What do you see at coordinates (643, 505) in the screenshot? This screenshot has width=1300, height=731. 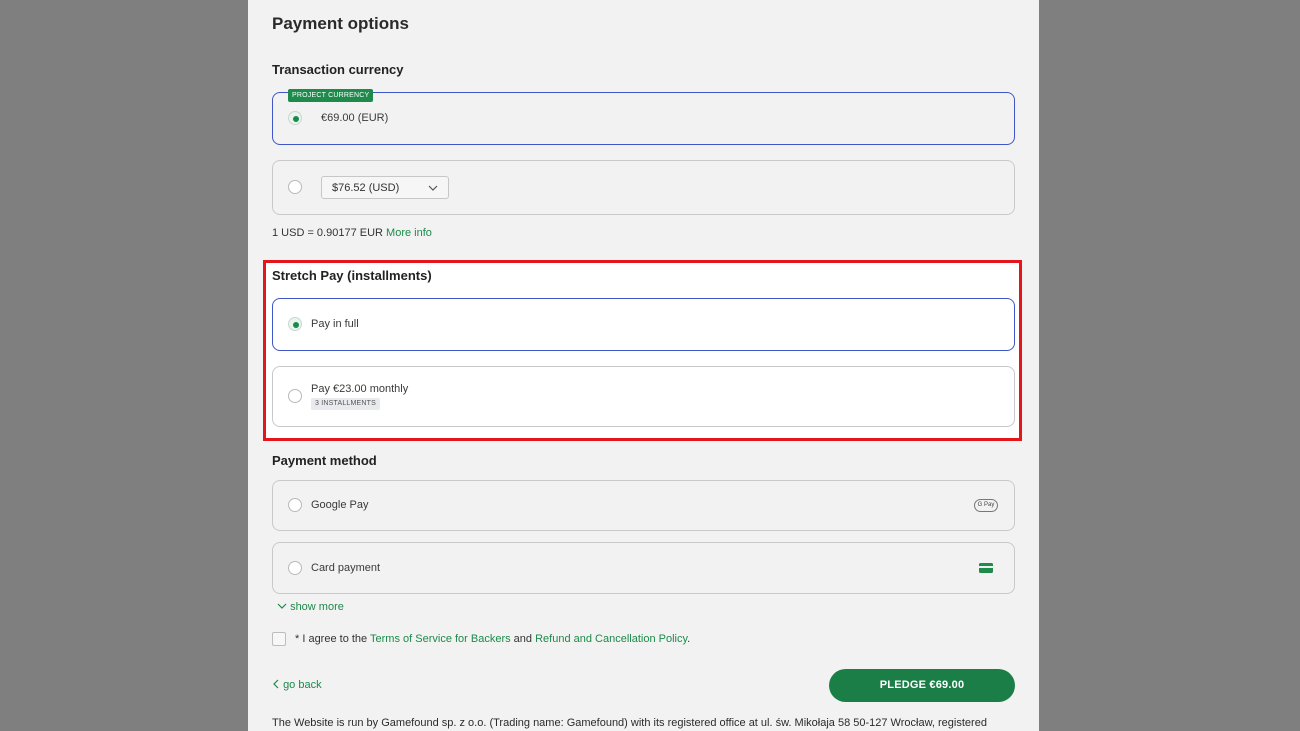 I see `google-pay-option` at bounding box center [643, 505].